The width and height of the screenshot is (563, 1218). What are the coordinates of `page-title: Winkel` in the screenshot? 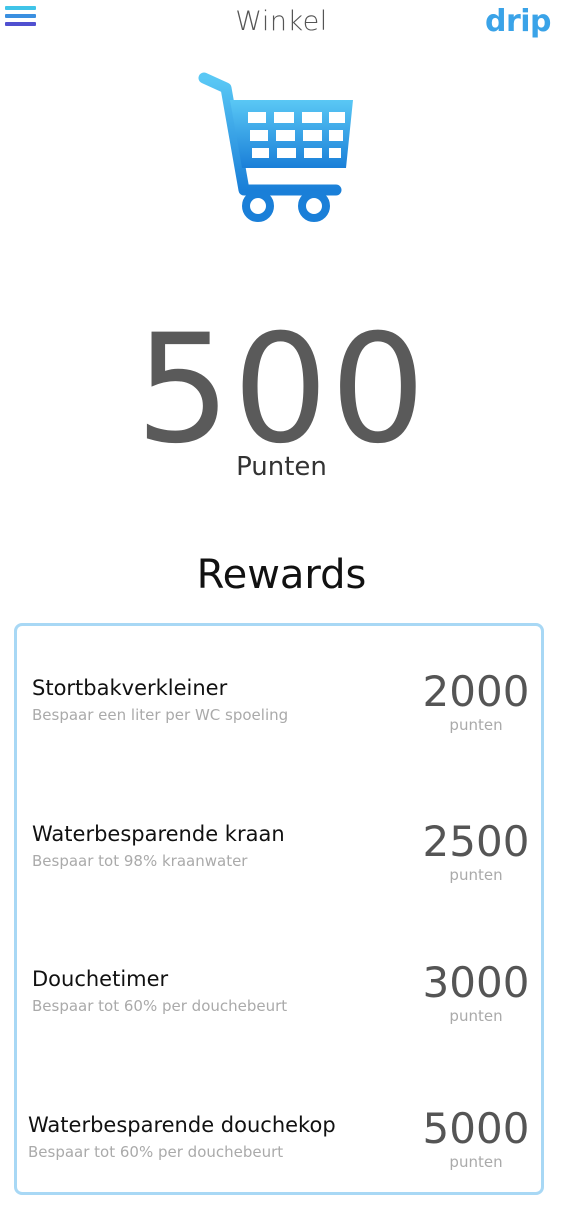 It's located at (281, 21).